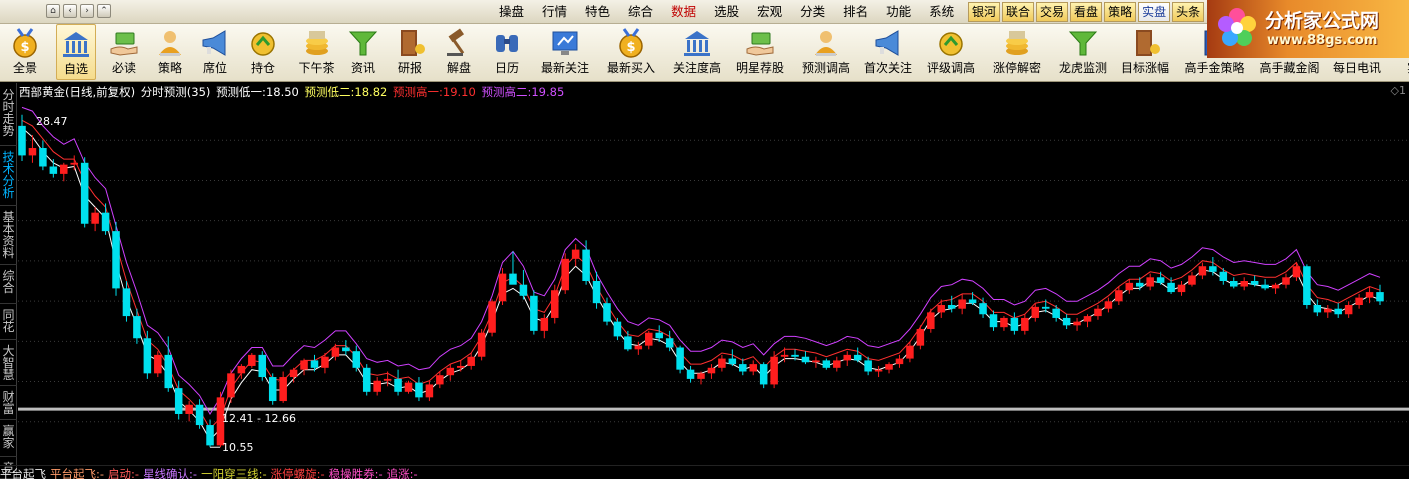 The width and height of the screenshot is (1409, 479). What do you see at coordinates (941, 12) in the screenshot?
I see `menu-item-10: 系统` at bounding box center [941, 12].